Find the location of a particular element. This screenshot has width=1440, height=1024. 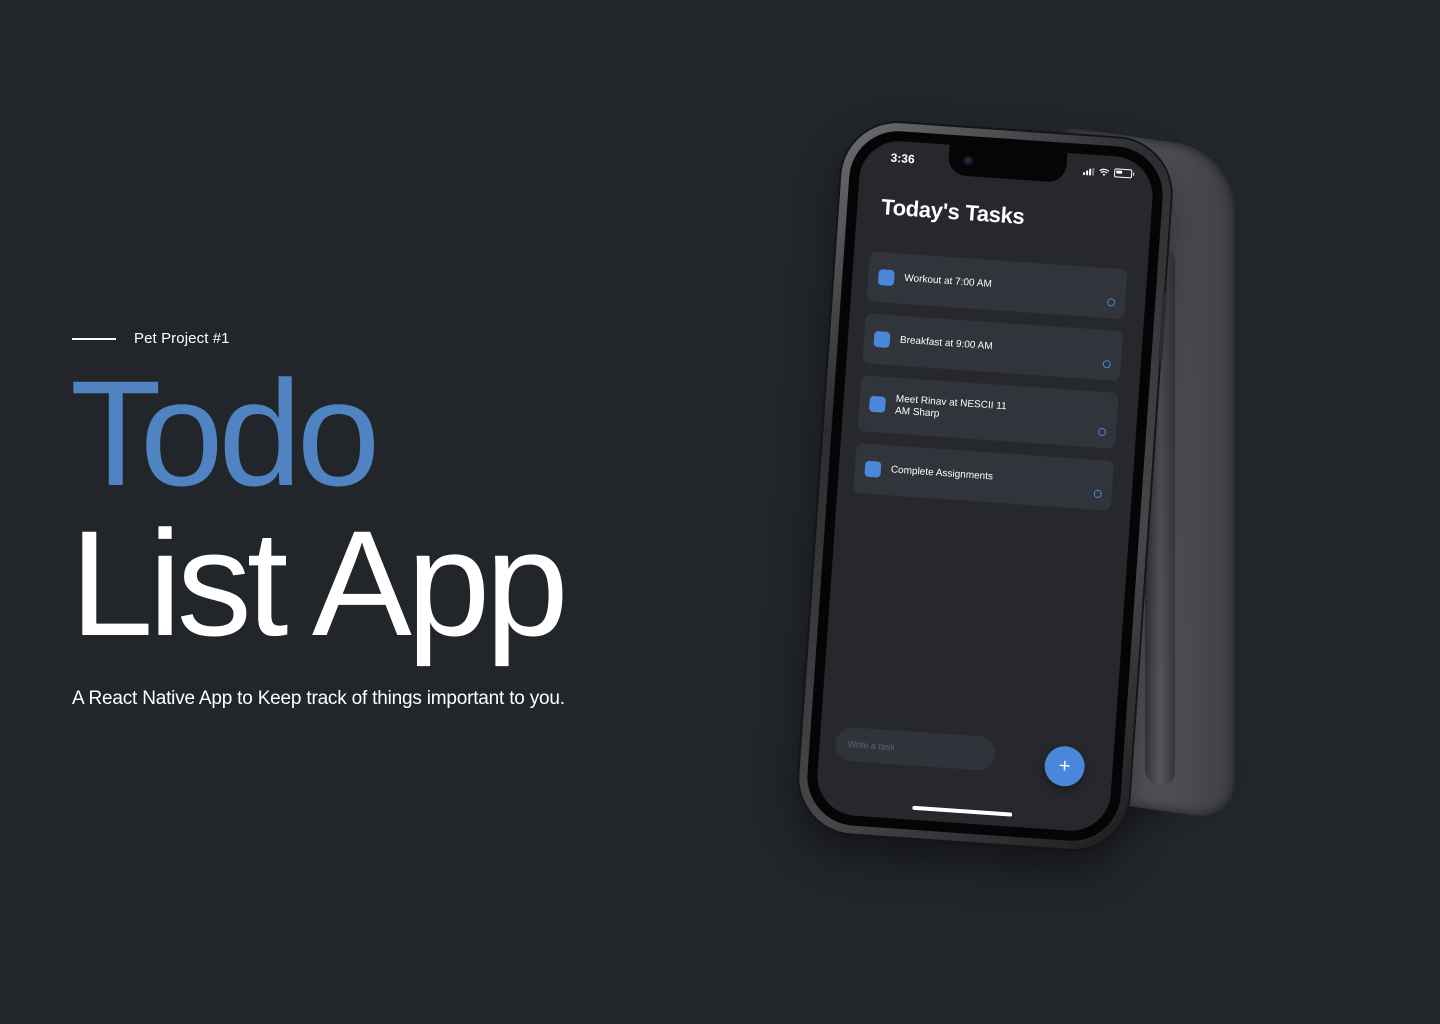

eyebrow-label: Pet Project #1 is located at coordinates (182, 338).